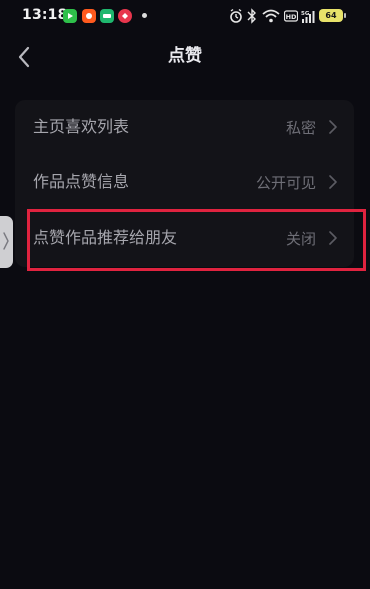 This screenshot has height=589, width=370. Describe the element at coordinates (89, 16) in the screenshot. I see `app-icon-orange` at that location.